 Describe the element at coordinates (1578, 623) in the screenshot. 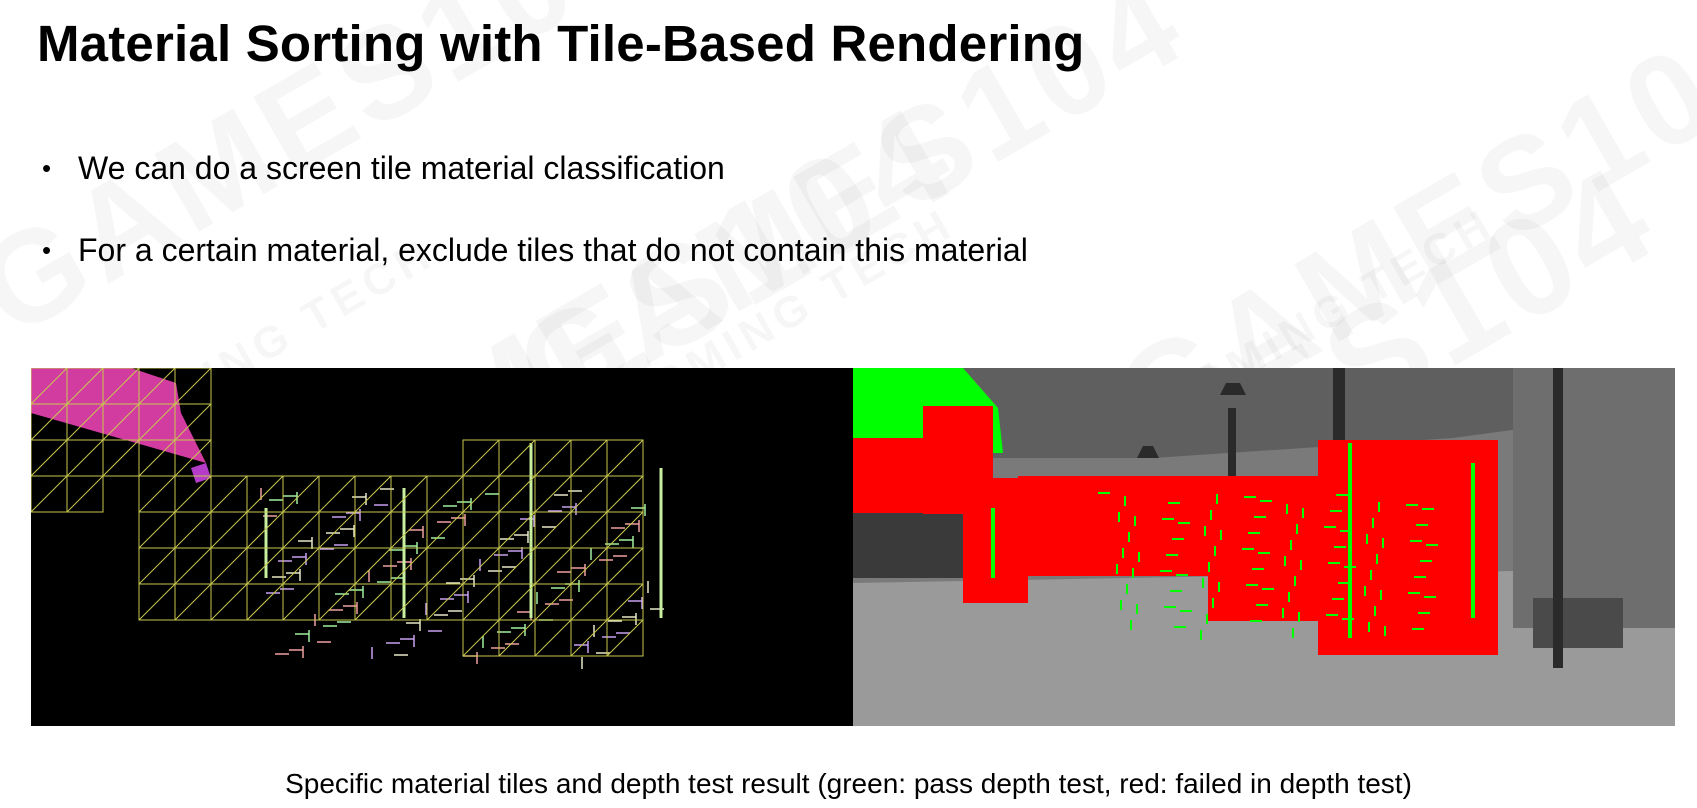

I see `chair` at that location.